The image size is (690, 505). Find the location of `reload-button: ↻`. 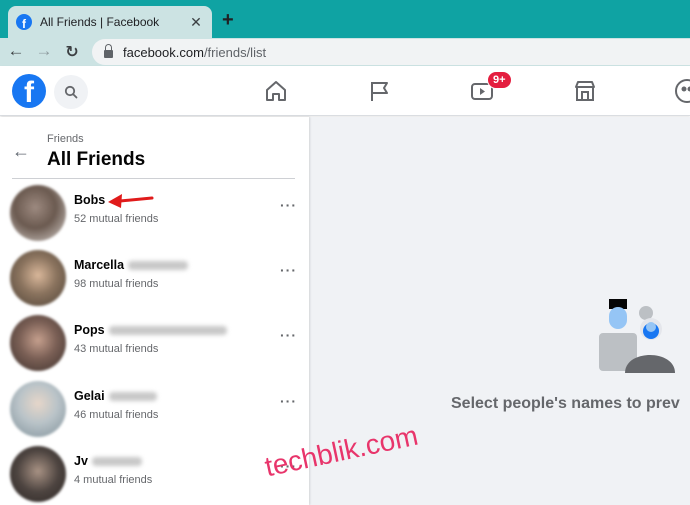

reload-button: ↻ is located at coordinates (72, 52).